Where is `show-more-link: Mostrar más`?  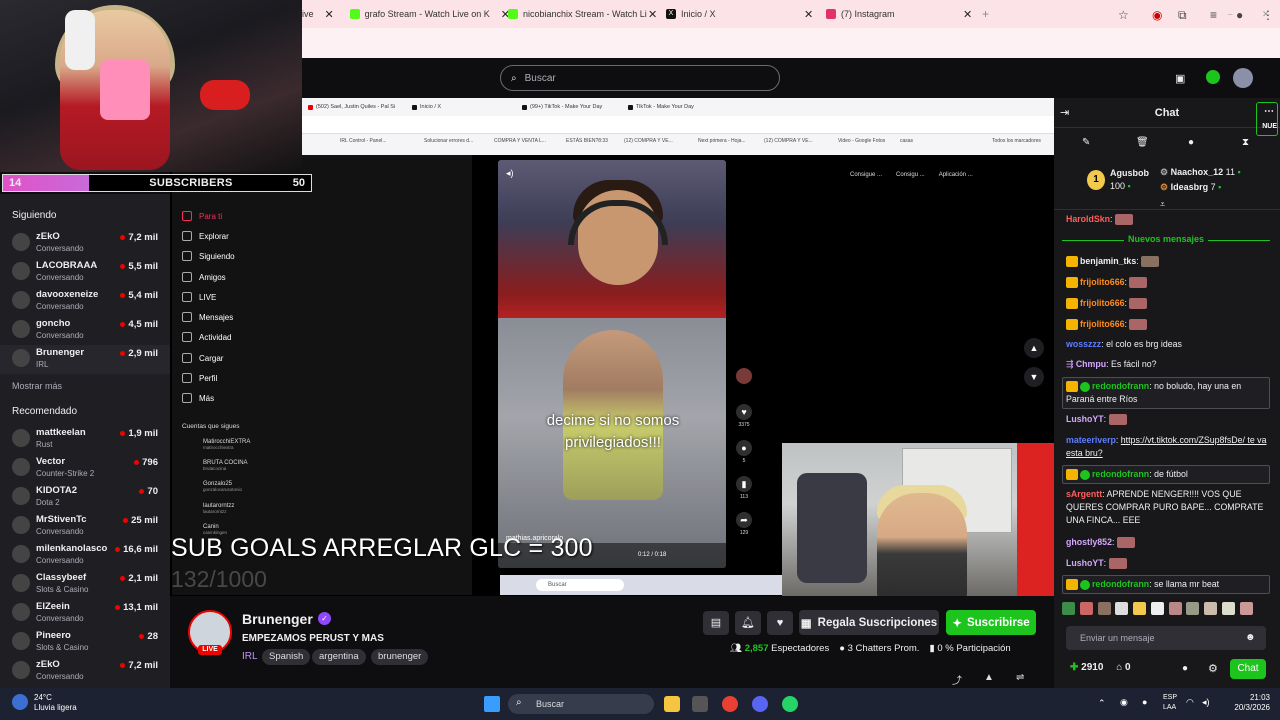 show-more-link: Mostrar más is located at coordinates (37, 386).